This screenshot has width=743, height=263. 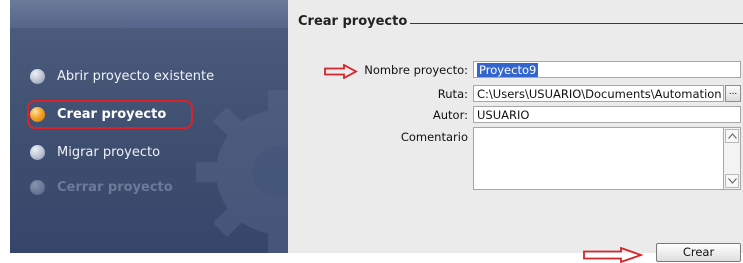 I want to click on section-divider, so click(x=576, y=23).